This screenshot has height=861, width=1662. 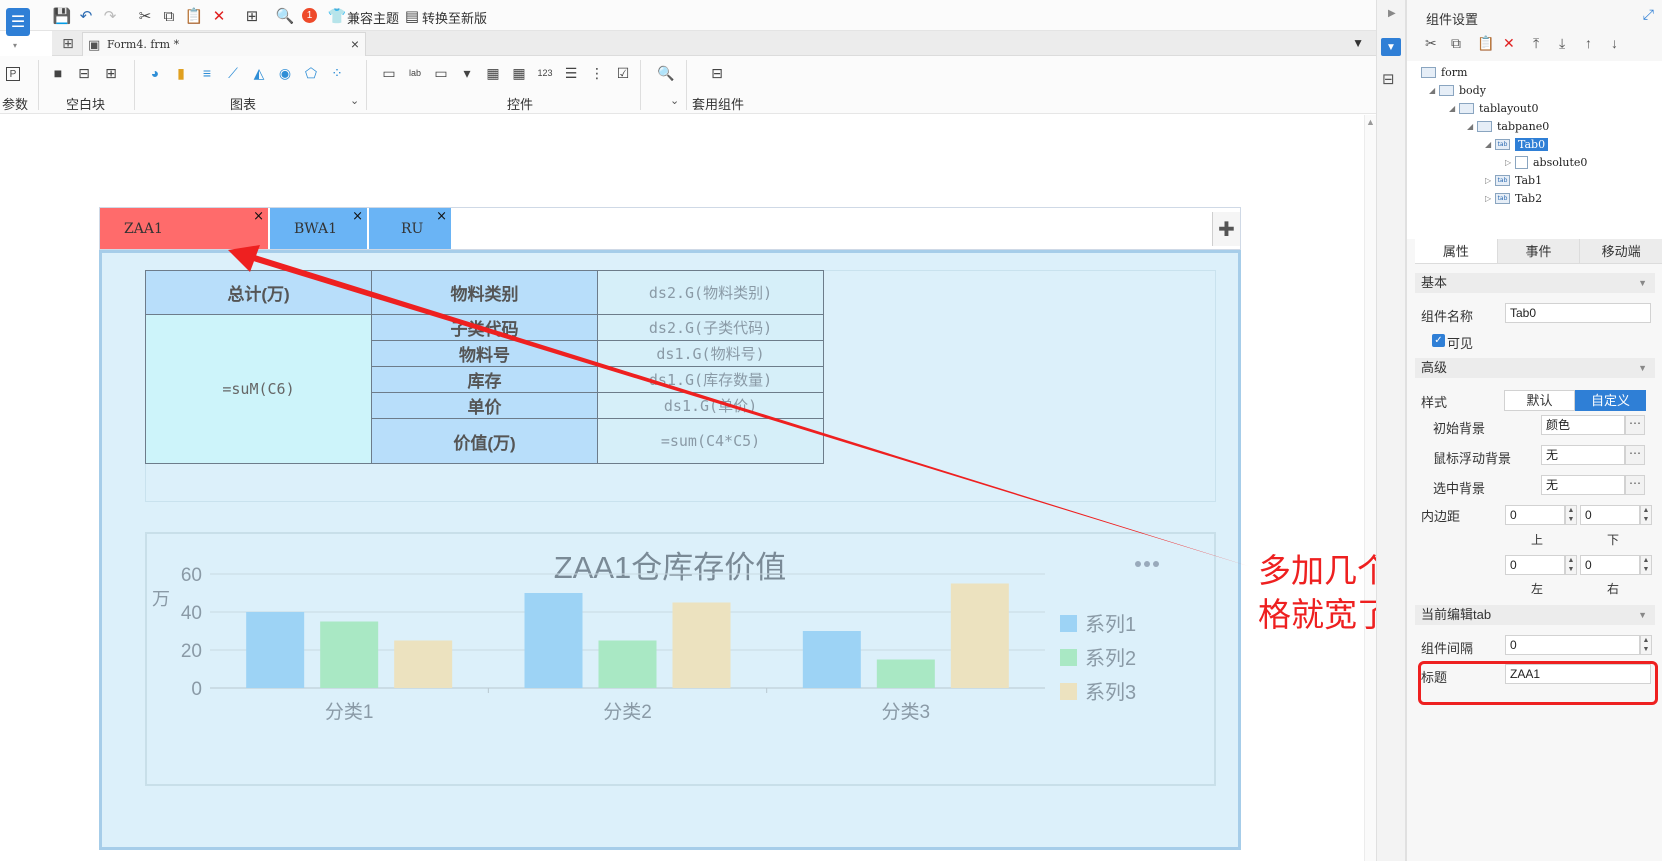 I want to click on split-block-icon: ⊟, so click(x=84, y=73).